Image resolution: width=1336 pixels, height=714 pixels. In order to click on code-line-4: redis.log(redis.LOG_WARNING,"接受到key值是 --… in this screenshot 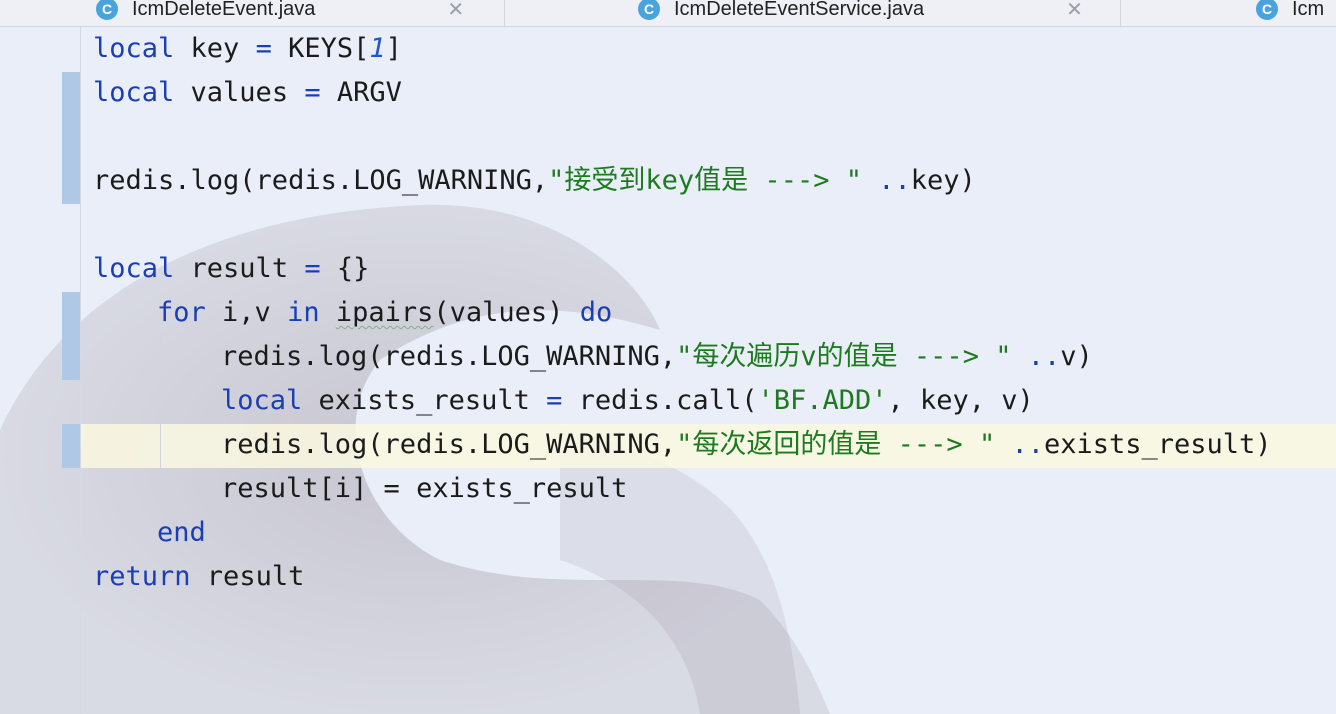, I will do `click(534, 181)`.